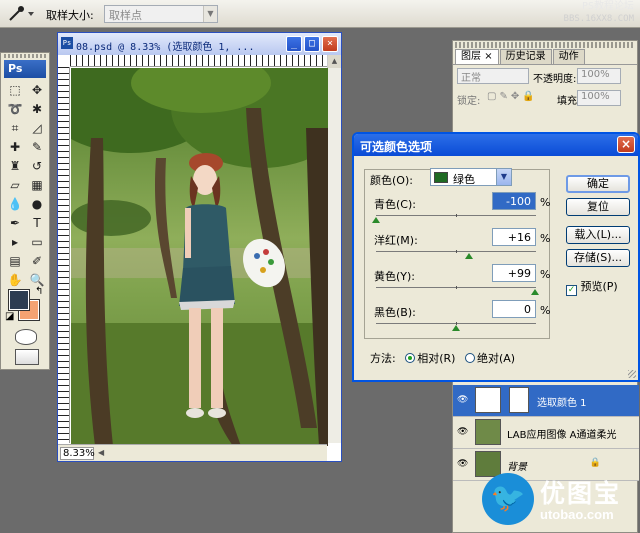  Describe the element at coordinates (519, 400) in the screenshot. I see `layer-mask-thumbnail` at that location.